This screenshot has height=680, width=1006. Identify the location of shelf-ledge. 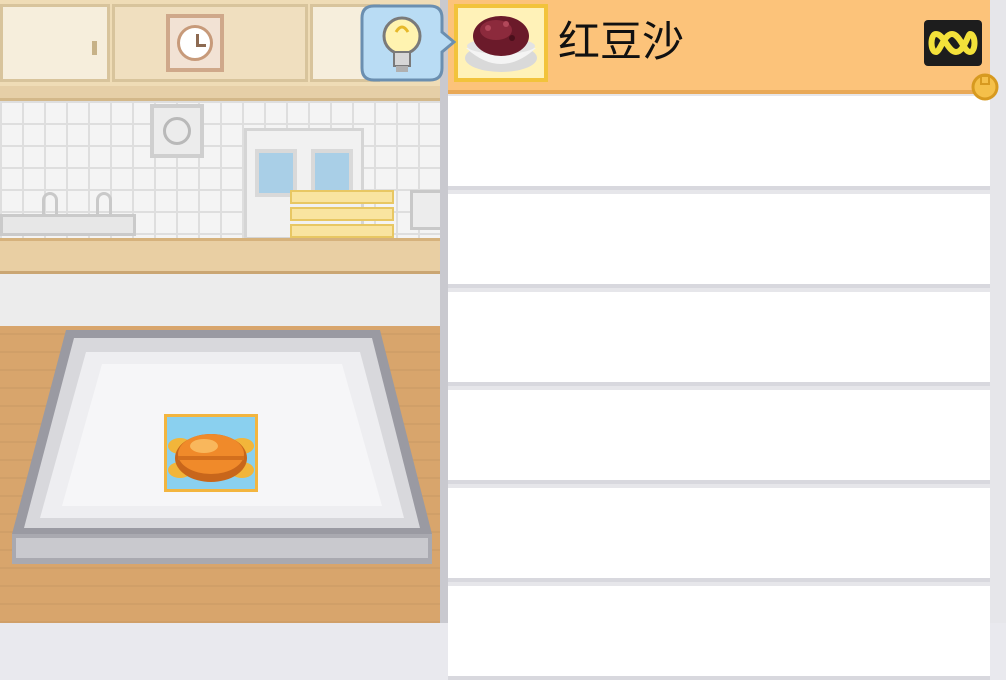
(222, 93).